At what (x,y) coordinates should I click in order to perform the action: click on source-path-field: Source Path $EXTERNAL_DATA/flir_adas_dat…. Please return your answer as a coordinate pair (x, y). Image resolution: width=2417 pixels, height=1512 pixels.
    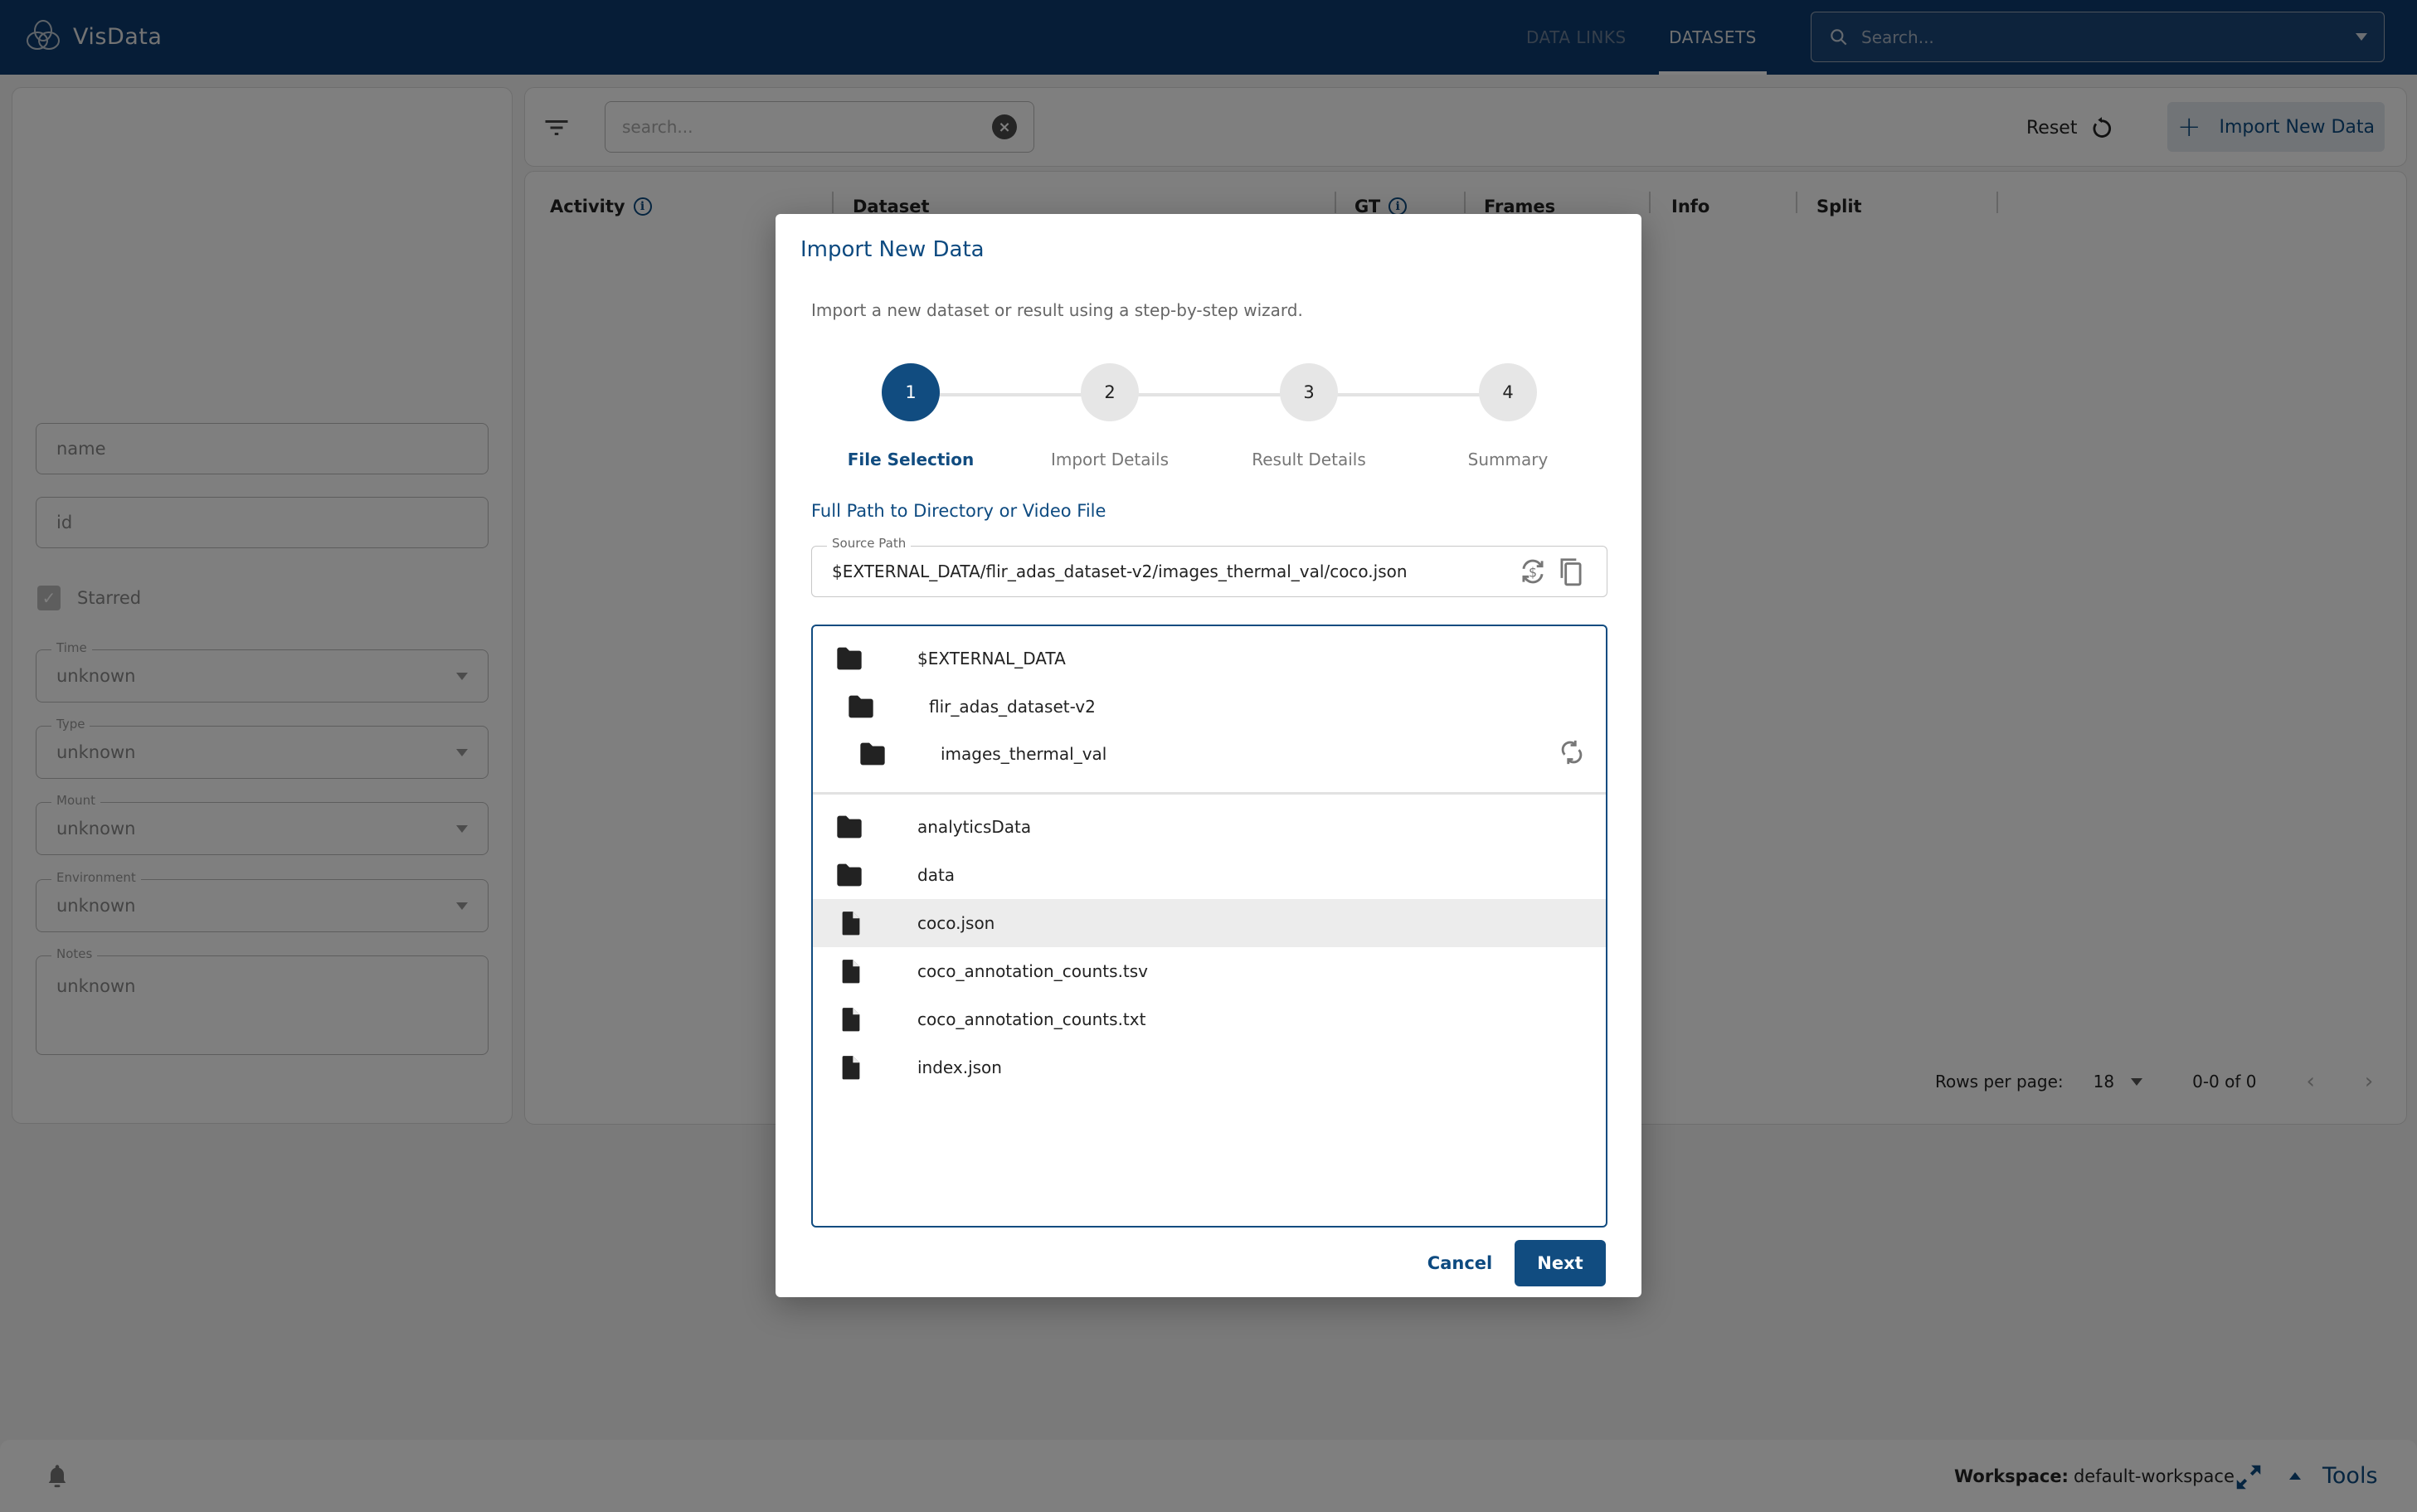
    Looking at the image, I should click on (1209, 566).